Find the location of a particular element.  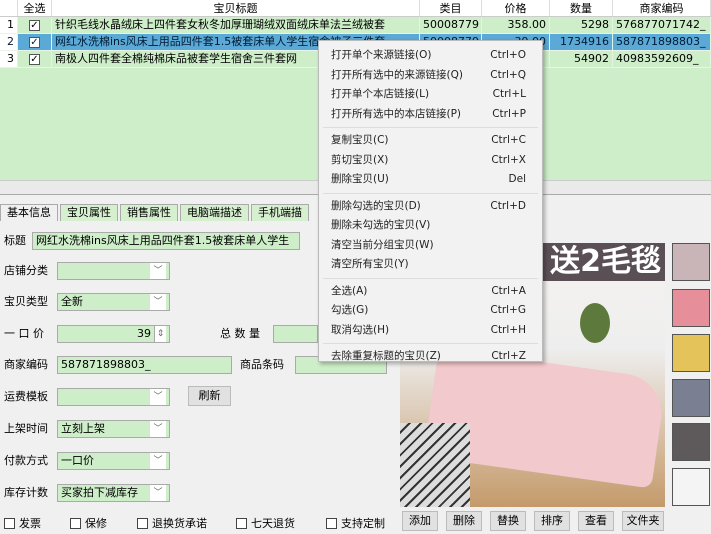

menu-item: 去除重复标题的宝贝(Z) Ctrl+Z is located at coordinates (430, 357).